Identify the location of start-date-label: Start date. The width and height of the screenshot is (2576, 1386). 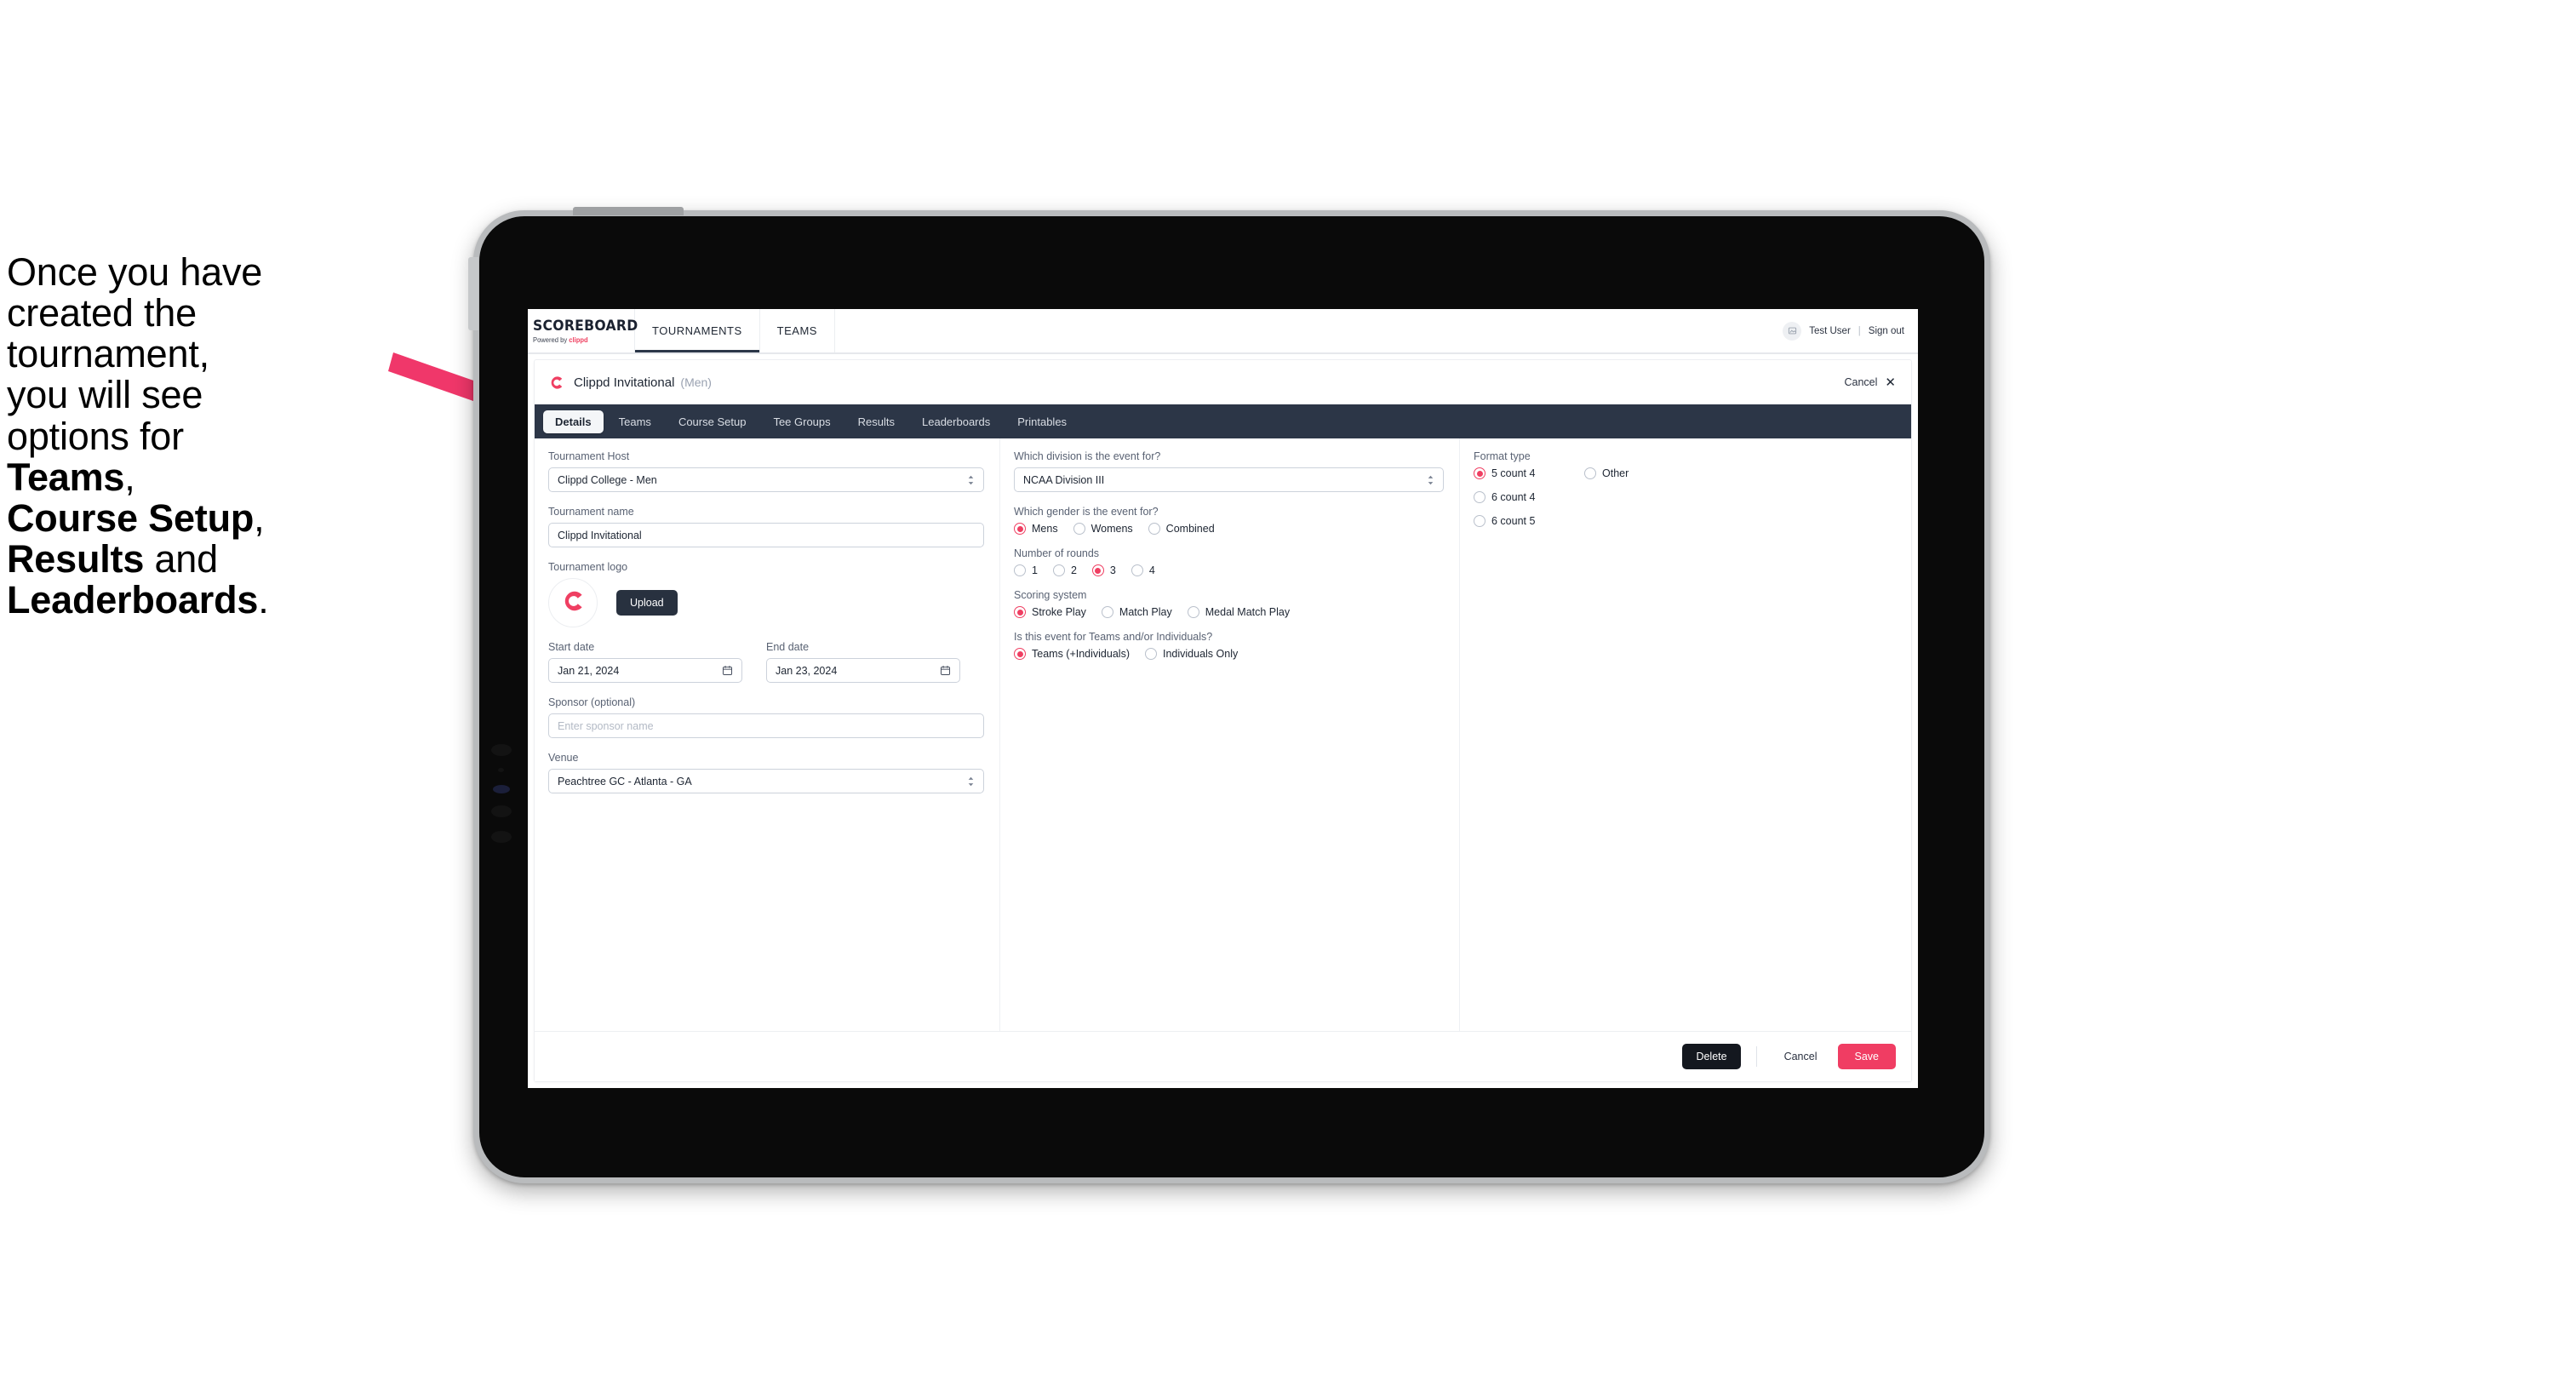
(572, 647).